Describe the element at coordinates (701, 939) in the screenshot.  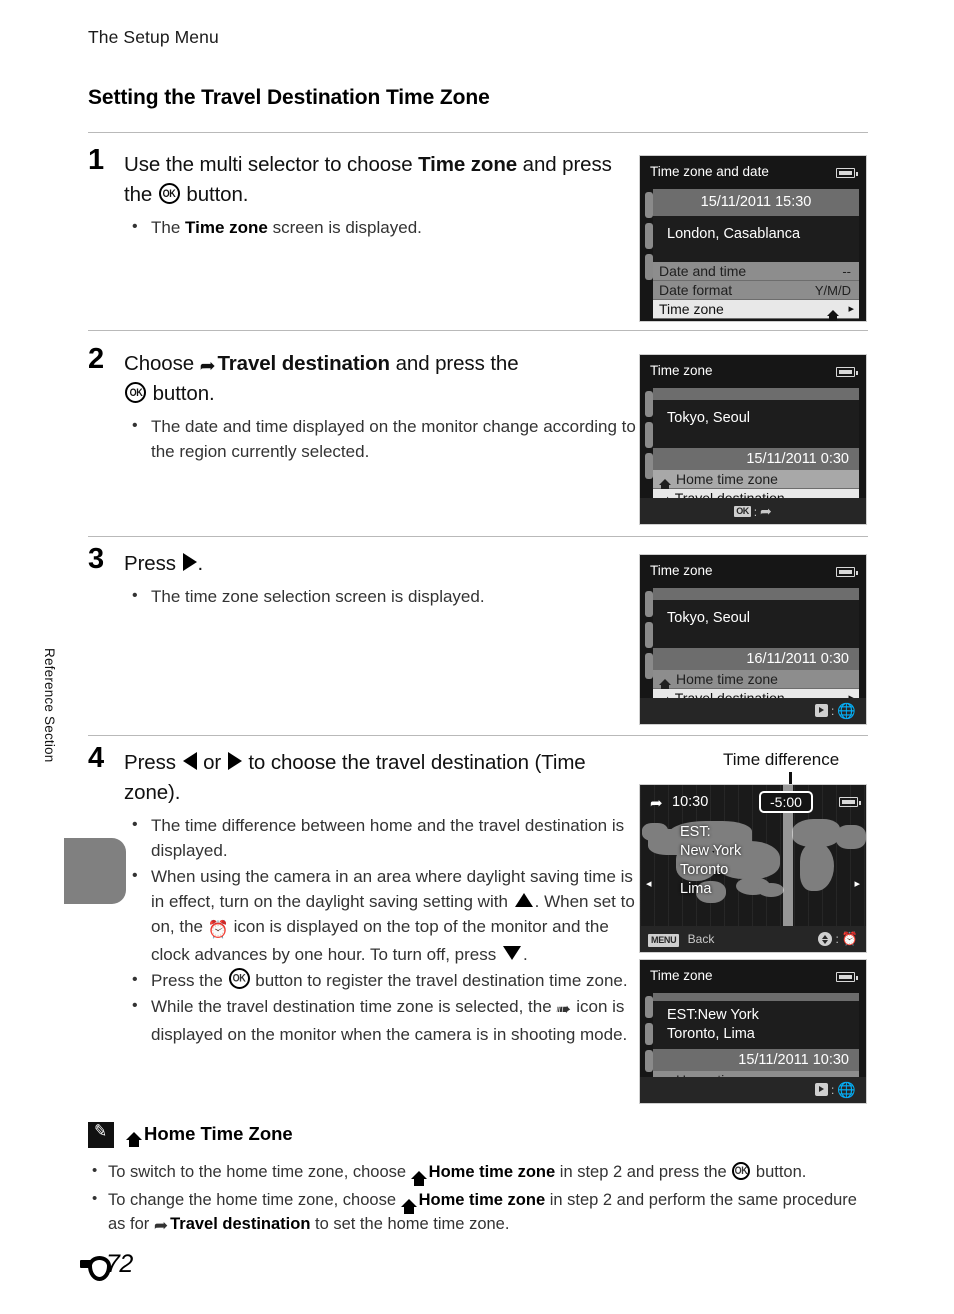
I see `back-label: Back` at that location.